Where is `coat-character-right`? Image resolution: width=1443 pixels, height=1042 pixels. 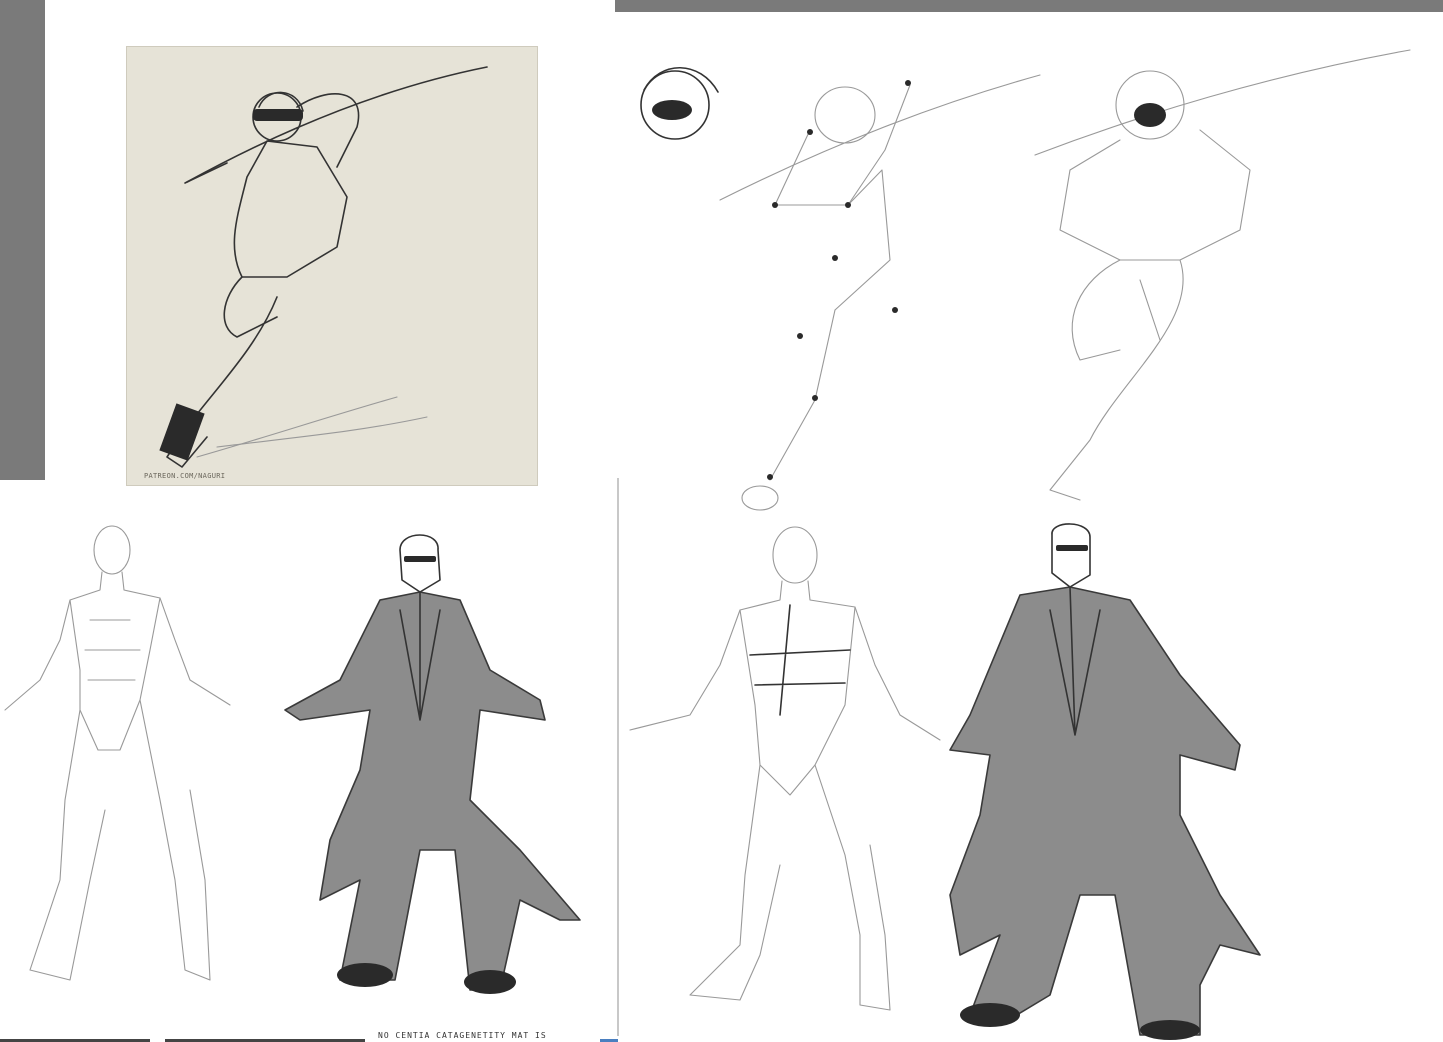 coat-character-right is located at coordinates (1105, 781).